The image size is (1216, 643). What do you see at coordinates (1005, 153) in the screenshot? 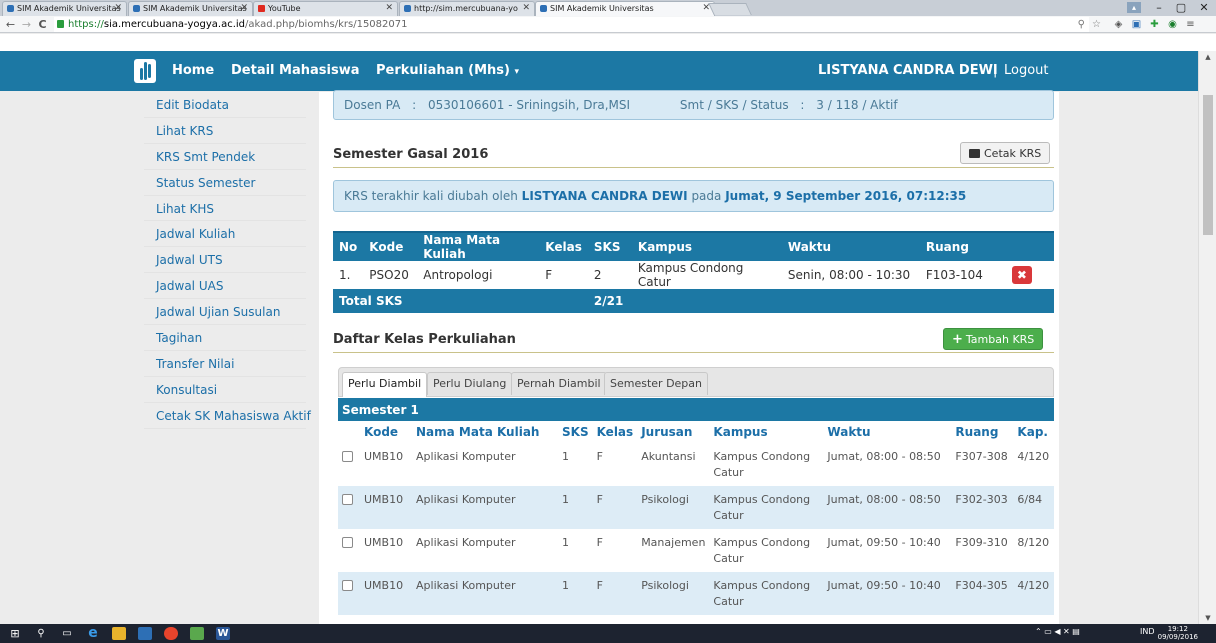
I see `cetak-krs-button: Cetak KRS` at bounding box center [1005, 153].